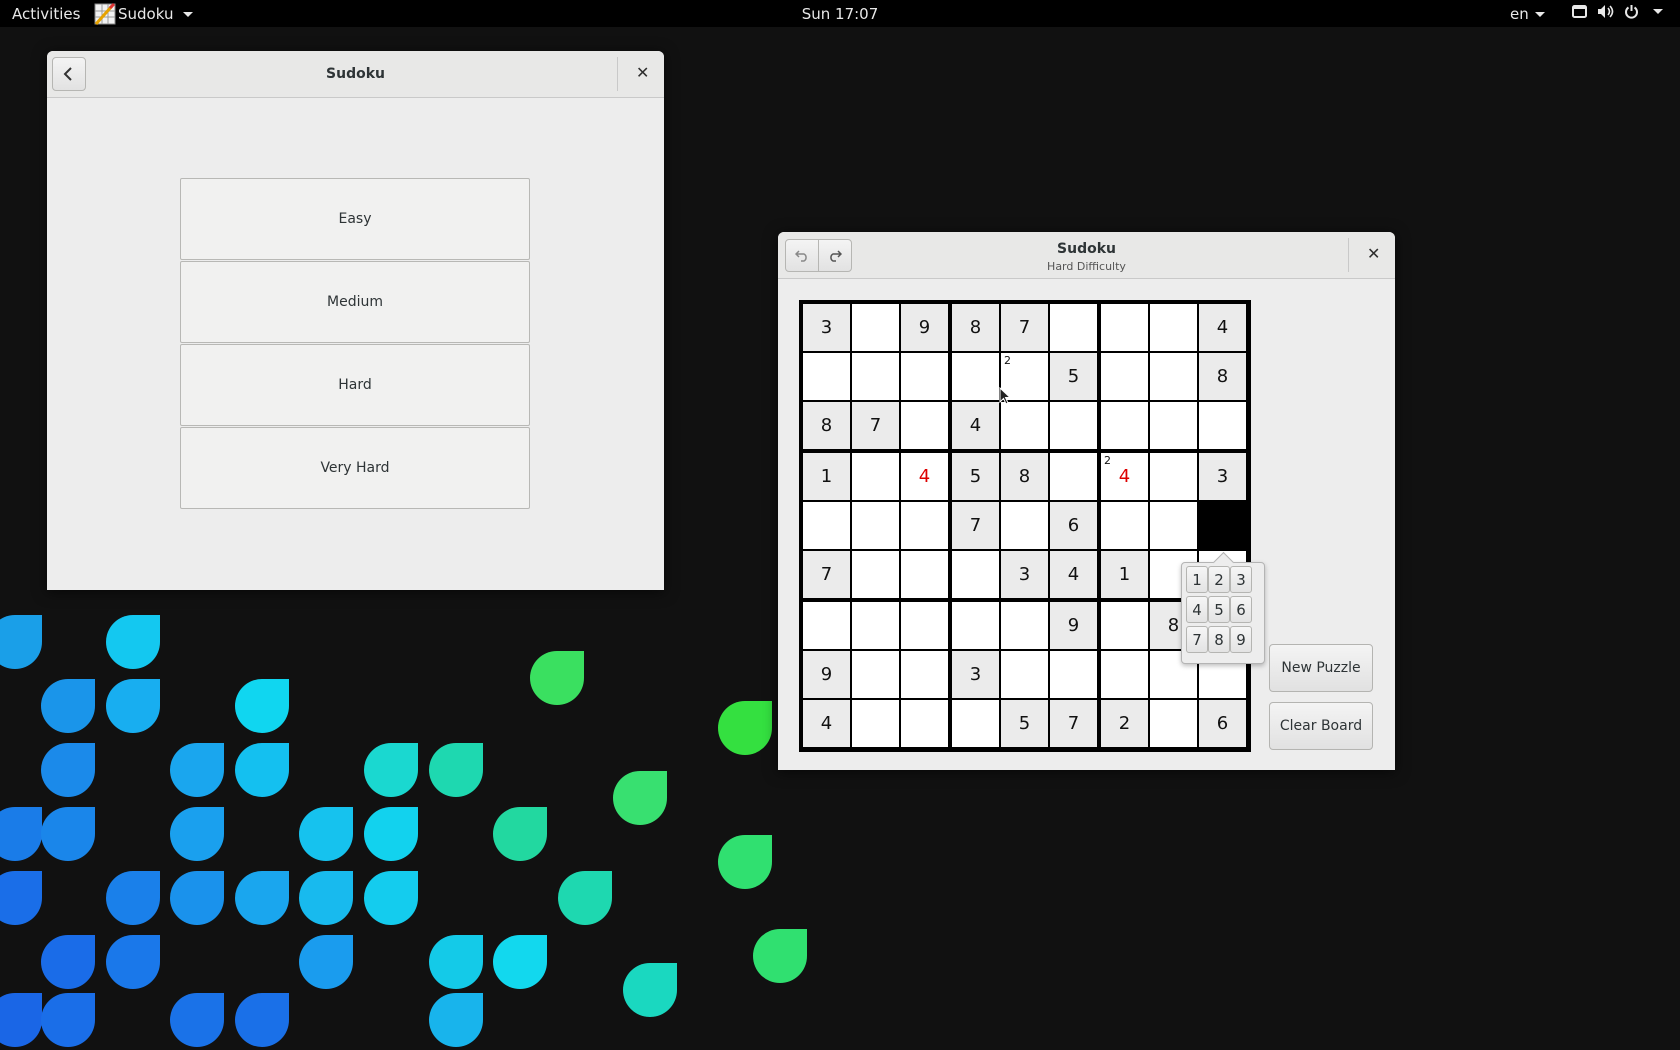 This screenshot has width=1680, height=1050. What do you see at coordinates (1219, 609) in the screenshot?
I see `number-button: 5` at bounding box center [1219, 609].